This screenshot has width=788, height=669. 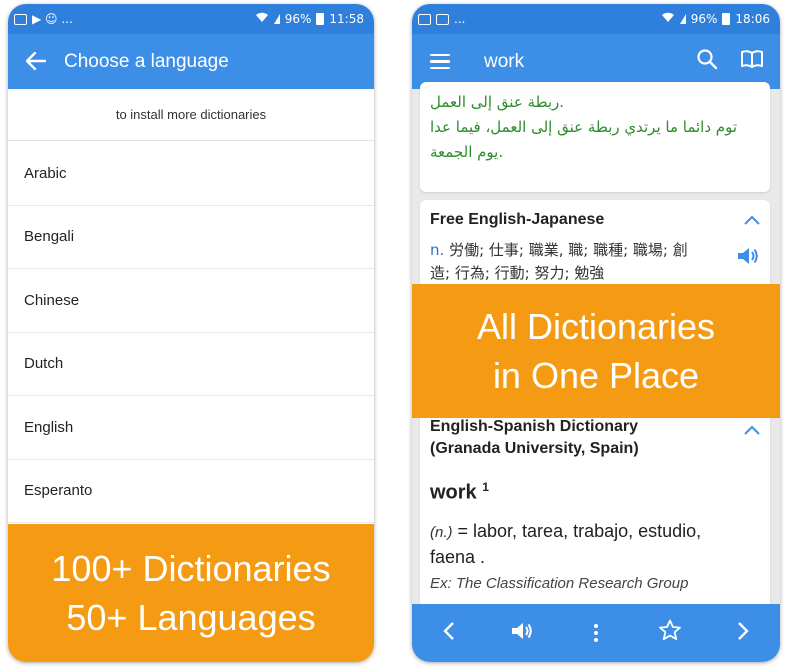 What do you see at coordinates (707, 61) in the screenshot?
I see `search-icon` at bounding box center [707, 61].